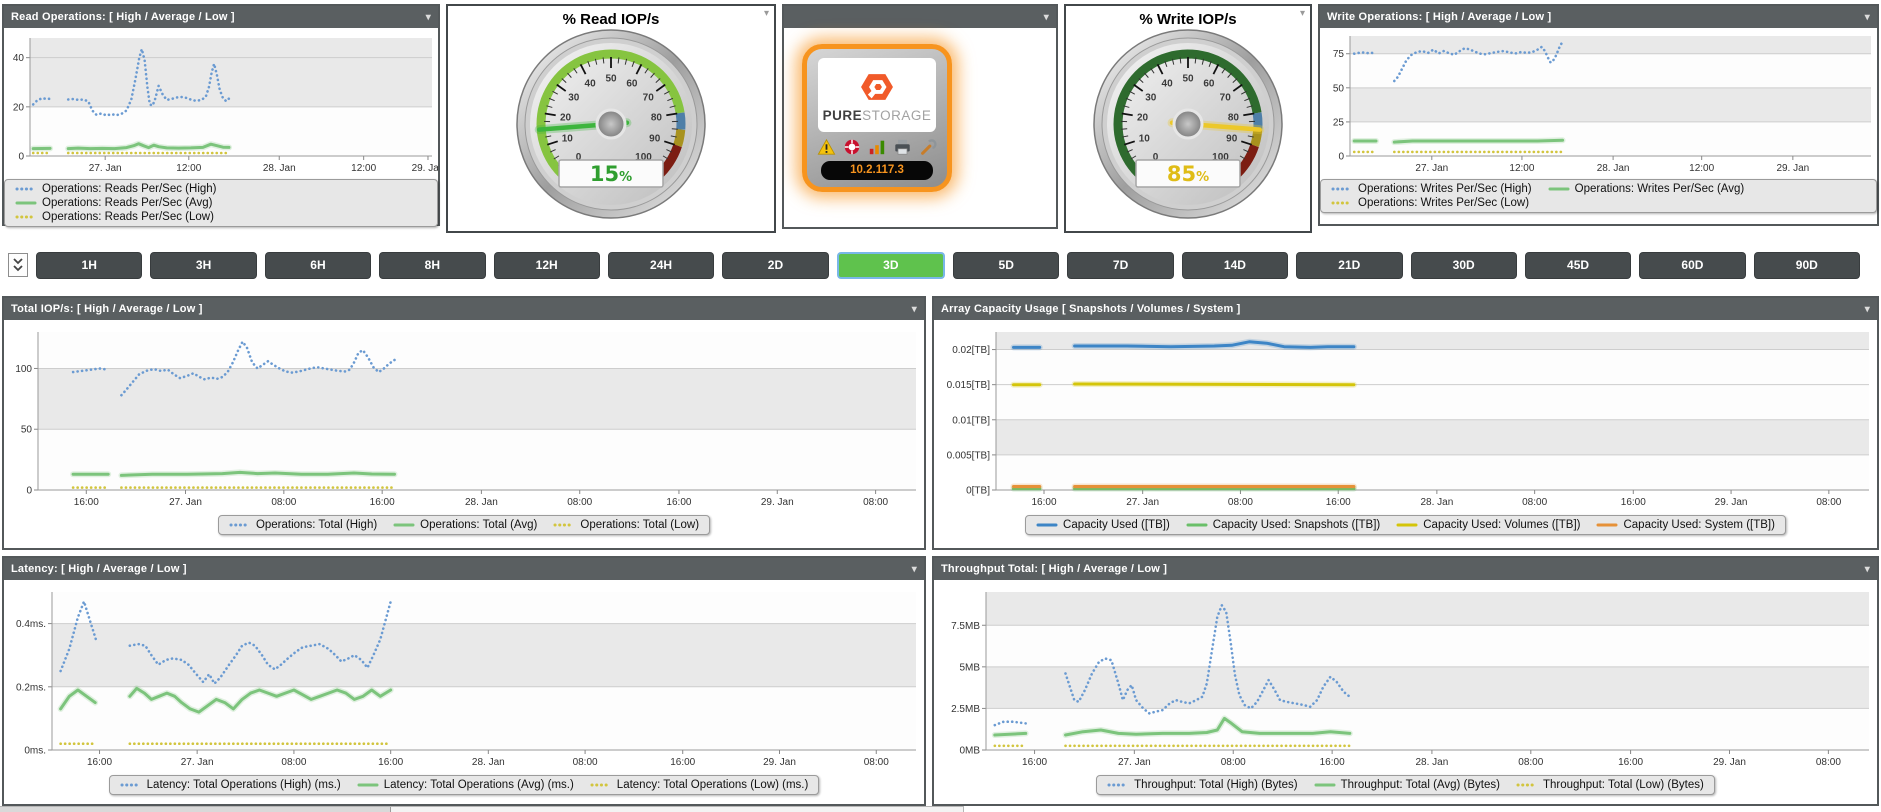 The width and height of the screenshot is (1881, 812). Describe the element at coordinates (826, 147) in the screenshot. I see `warning-icon` at that location.